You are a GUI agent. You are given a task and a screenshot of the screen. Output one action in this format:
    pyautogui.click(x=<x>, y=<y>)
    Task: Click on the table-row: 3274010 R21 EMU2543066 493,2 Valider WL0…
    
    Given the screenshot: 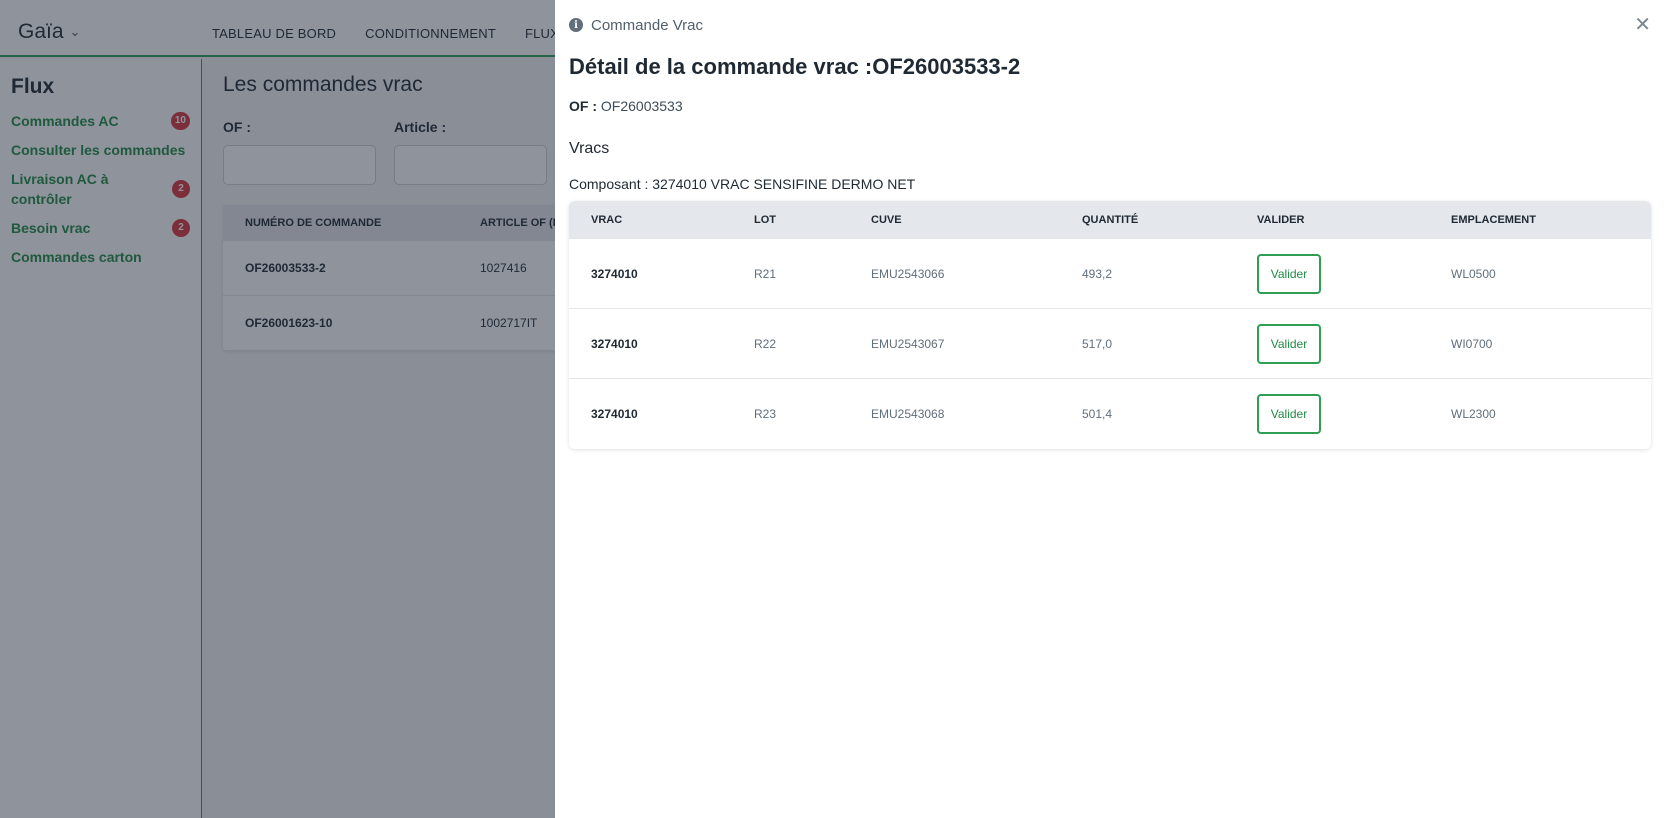 What is the action you would take?
    pyautogui.click(x=1110, y=274)
    